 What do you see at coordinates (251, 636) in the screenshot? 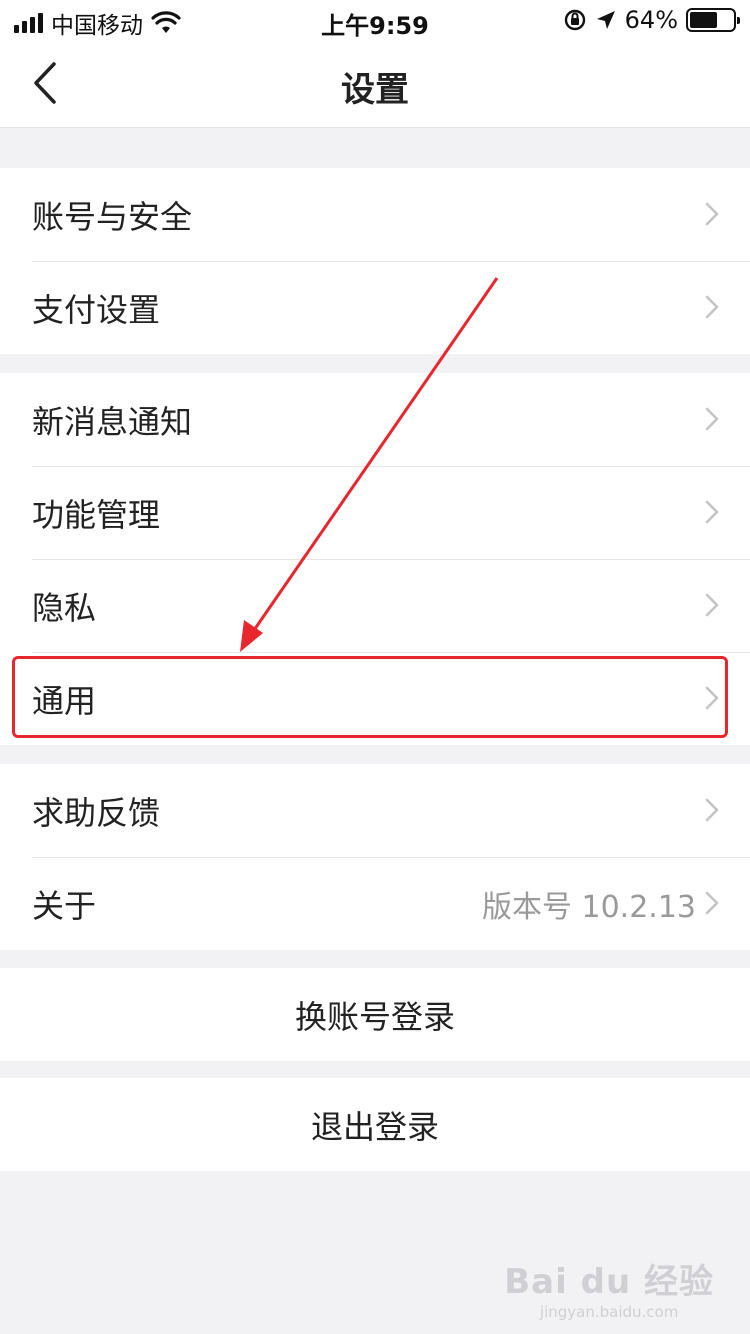
I see `arrow-head` at bounding box center [251, 636].